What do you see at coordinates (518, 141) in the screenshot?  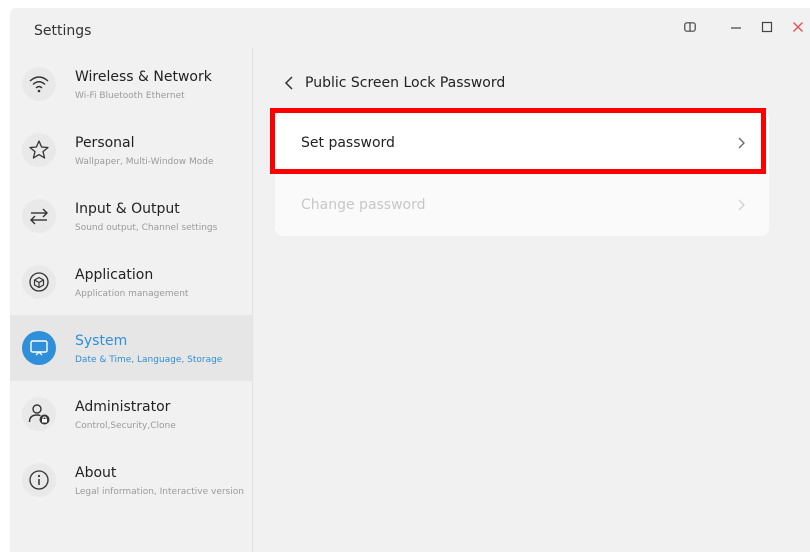 I see `highlight-box` at bounding box center [518, 141].